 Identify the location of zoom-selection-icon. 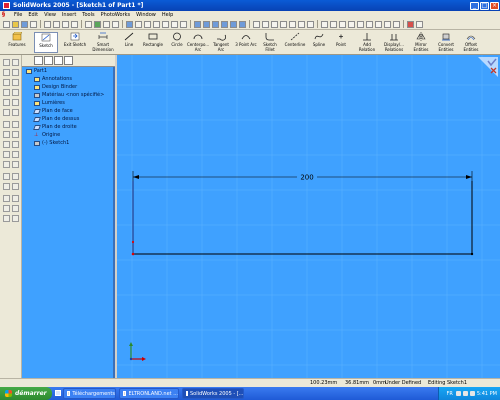
(224, 24).